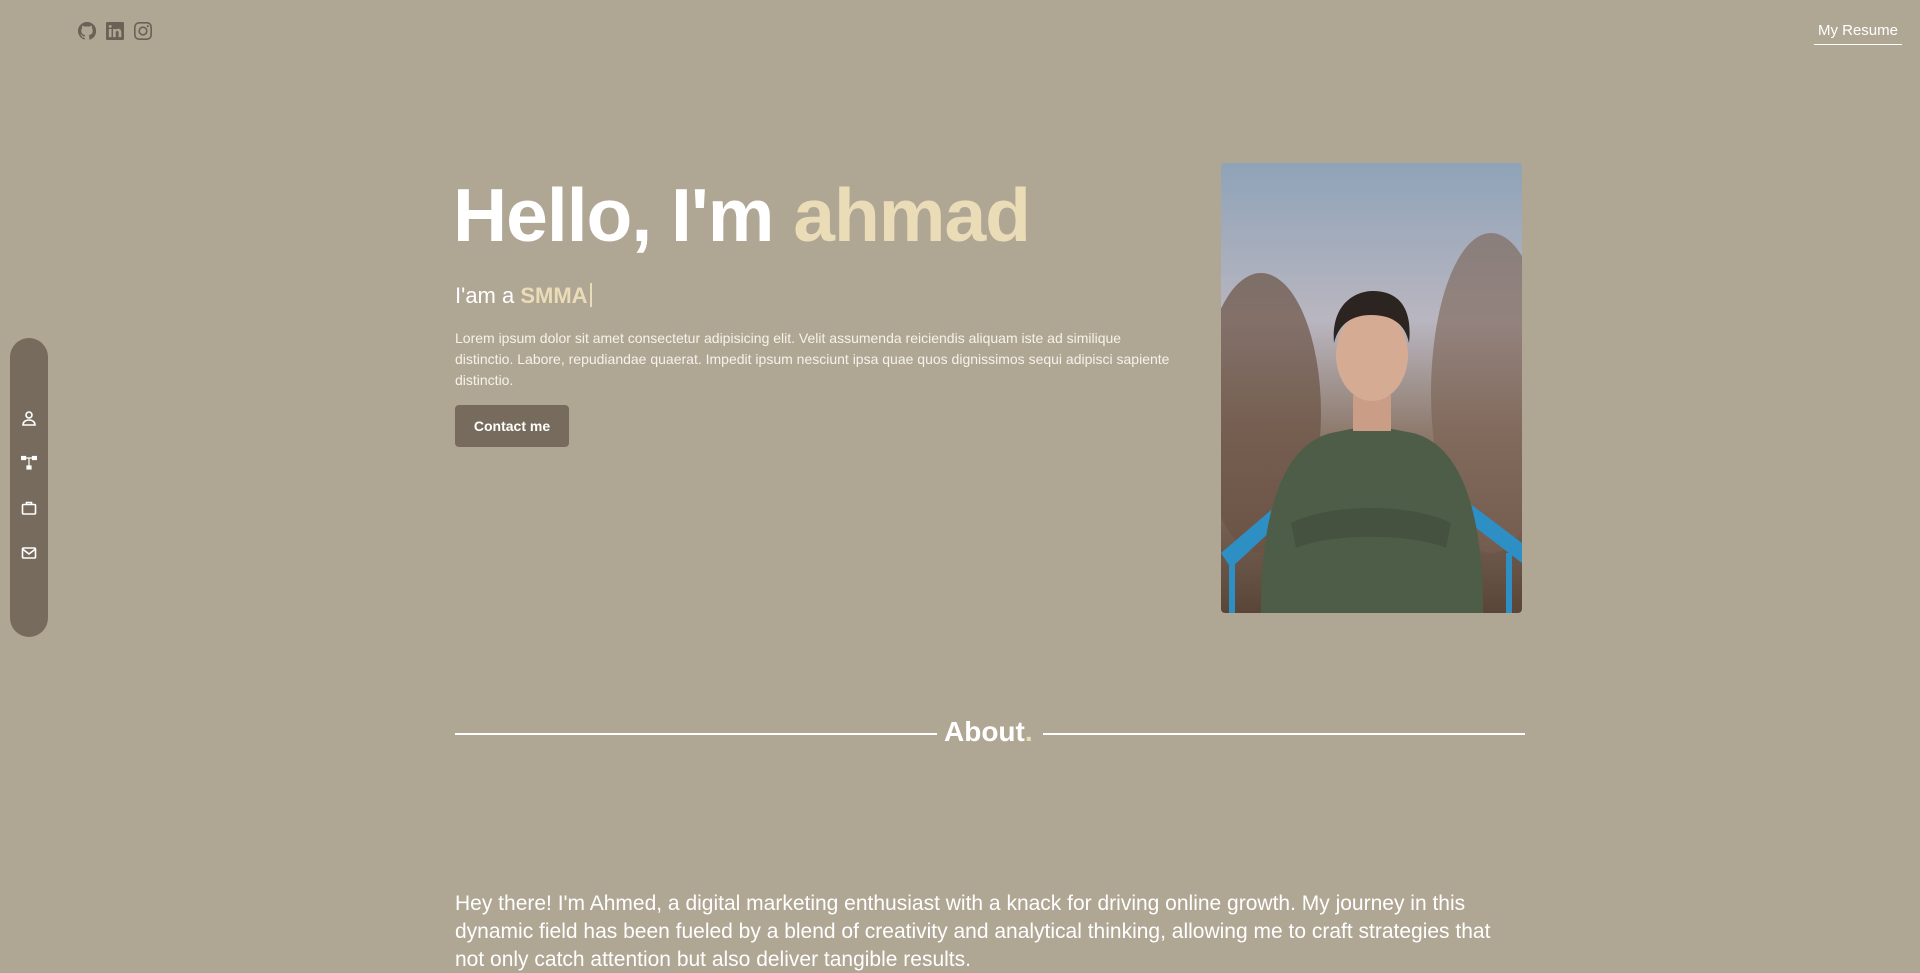  I want to click on hierarchy-icon, so click(29, 462).